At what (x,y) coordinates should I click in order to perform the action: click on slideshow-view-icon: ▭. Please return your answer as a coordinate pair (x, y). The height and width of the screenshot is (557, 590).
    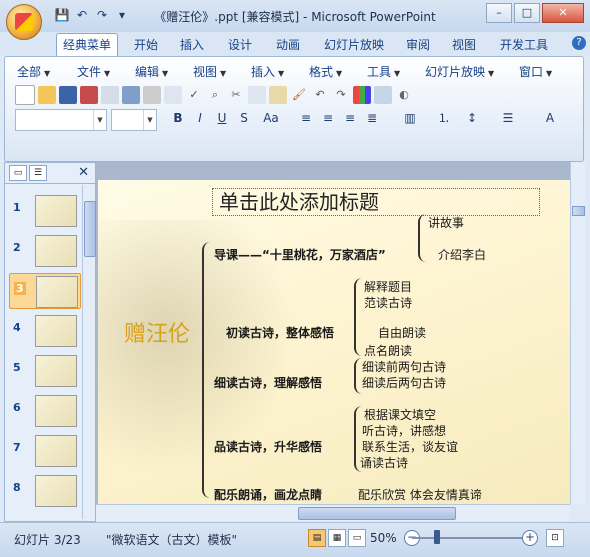
    Looking at the image, I should click on (357, 538).